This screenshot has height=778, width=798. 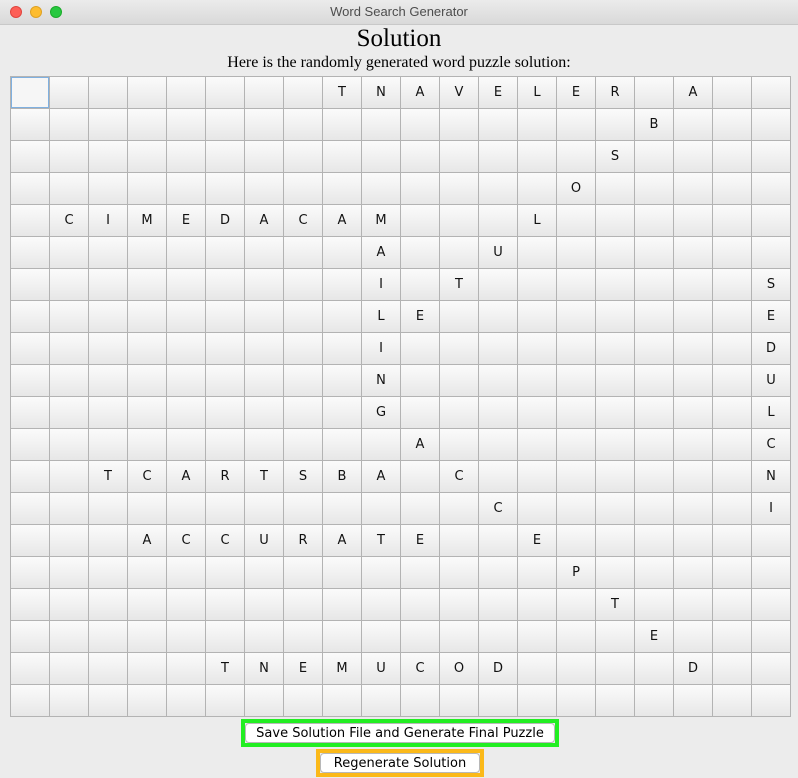 What do you see at coordinates (381, 285) in the screenshot?
I see `grid-cell: I` at bounding box center [381, 285].